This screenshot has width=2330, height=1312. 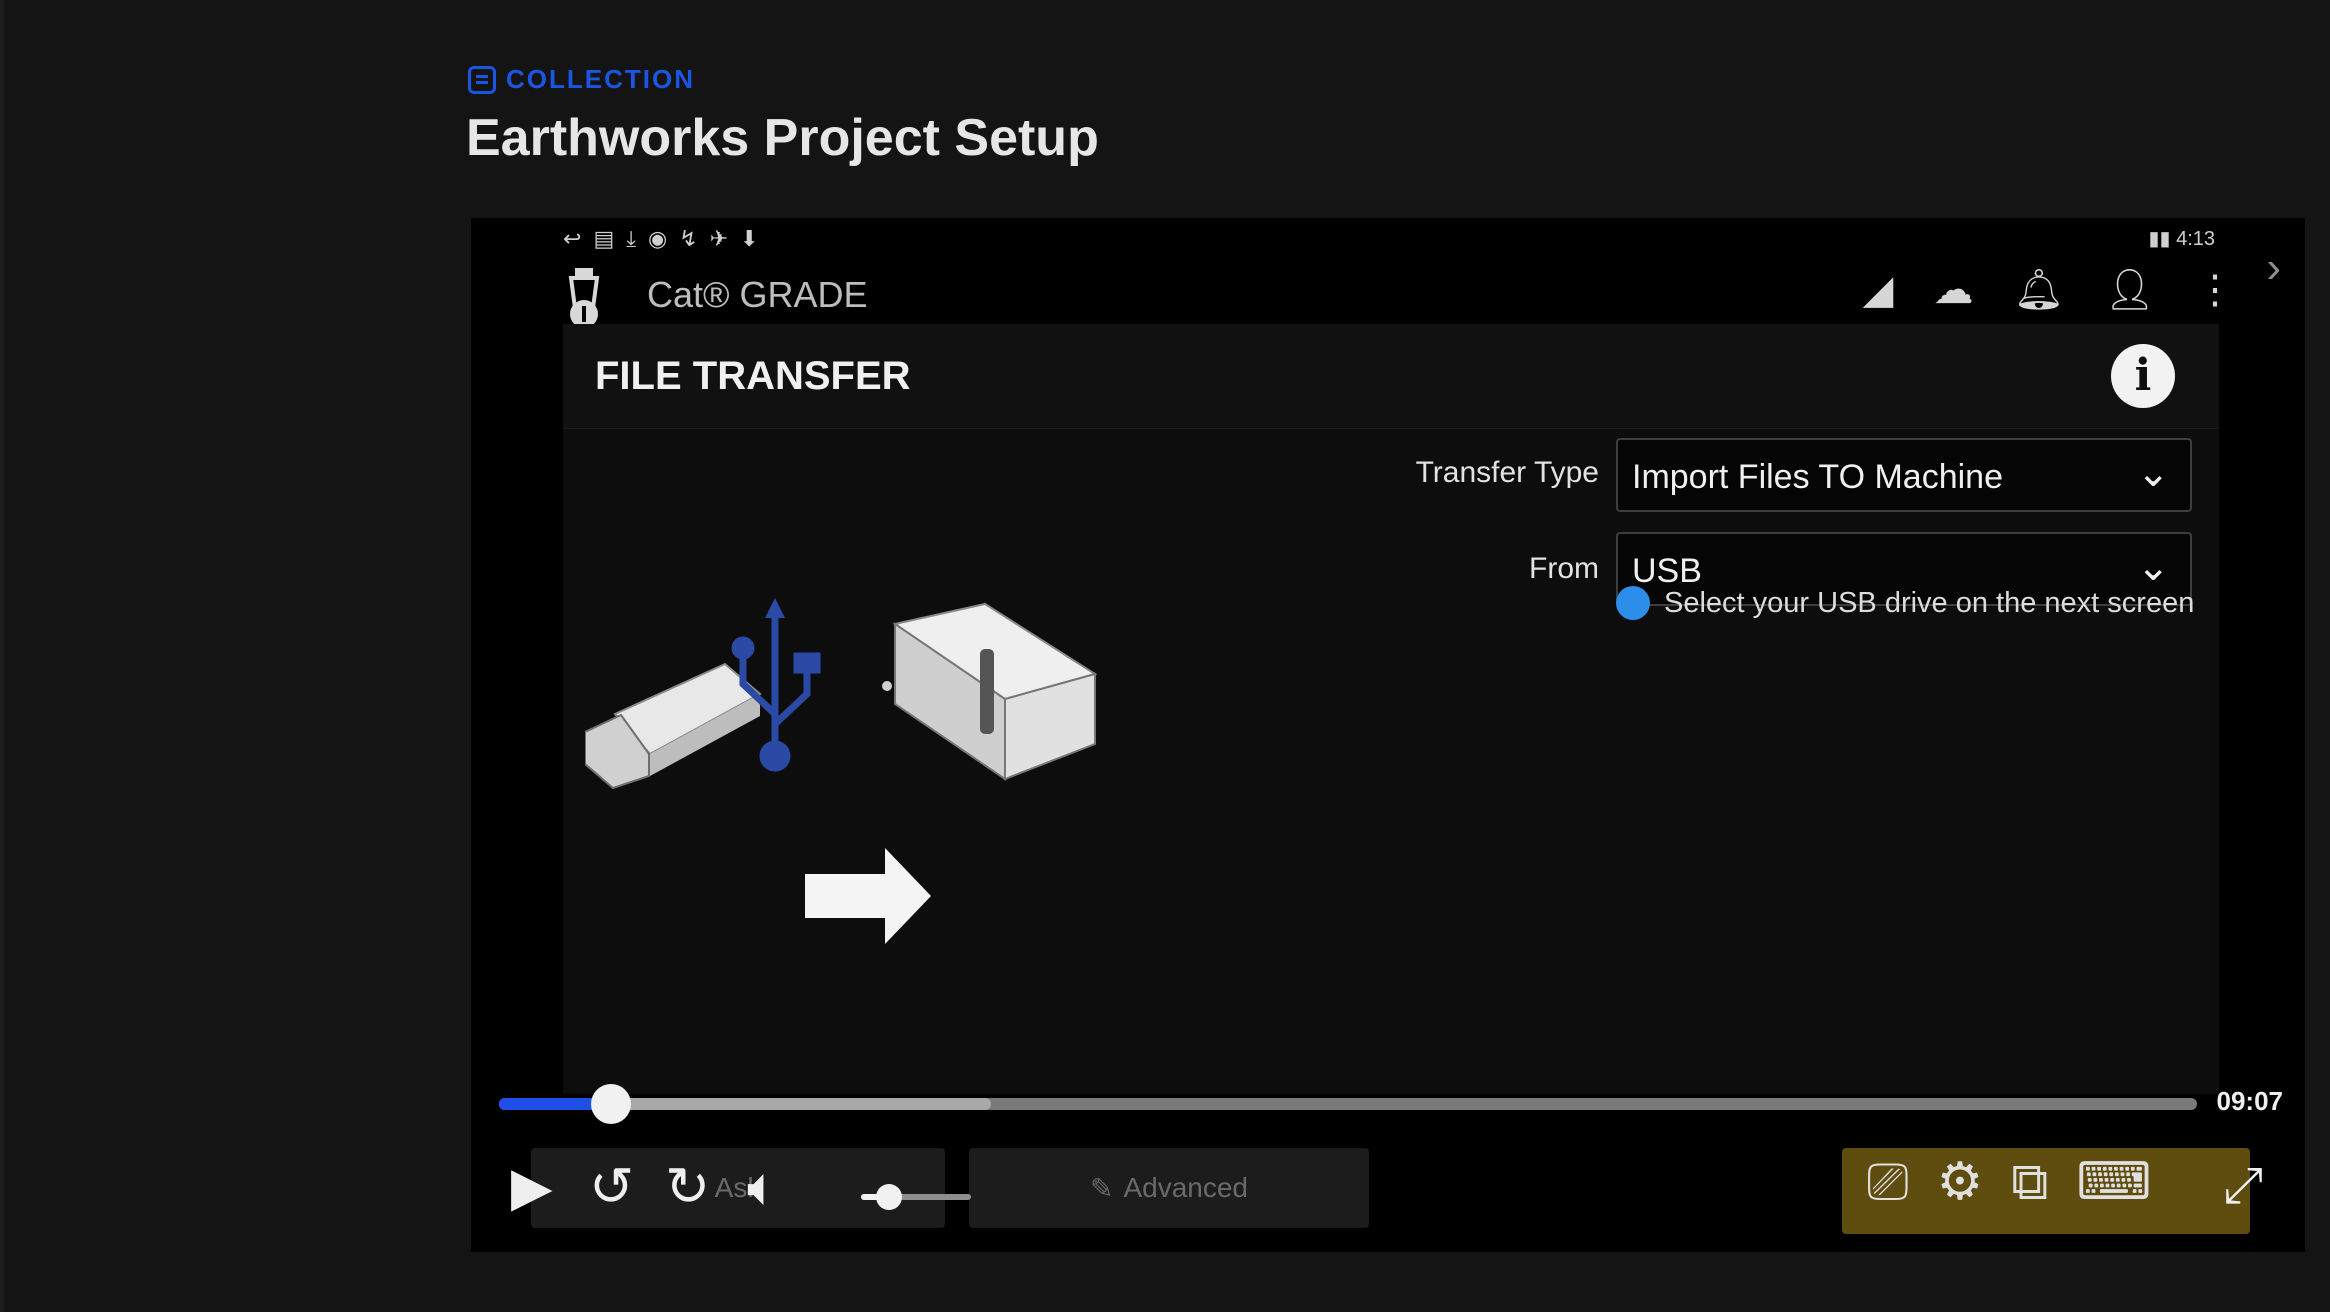 What do you see at coordinates (1391, 376) in the screenshot?
I see `screen-header: FILE TRANSFER i` at bounding box center [1391, 376].